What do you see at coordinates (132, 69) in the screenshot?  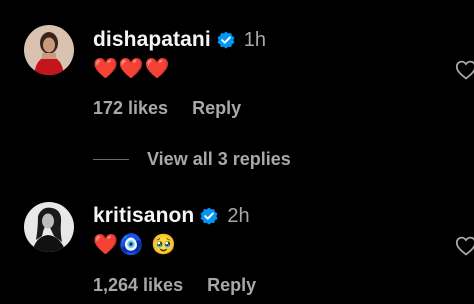 I see `comment-text: ❤️❤️❤️` at bounding box center [132, 69].